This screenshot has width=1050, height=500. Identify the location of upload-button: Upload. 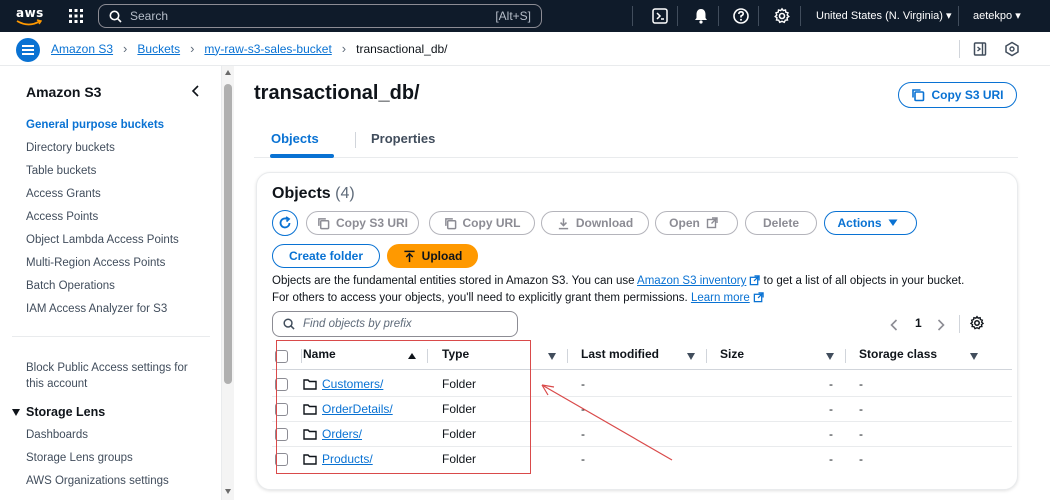
(432, 256).